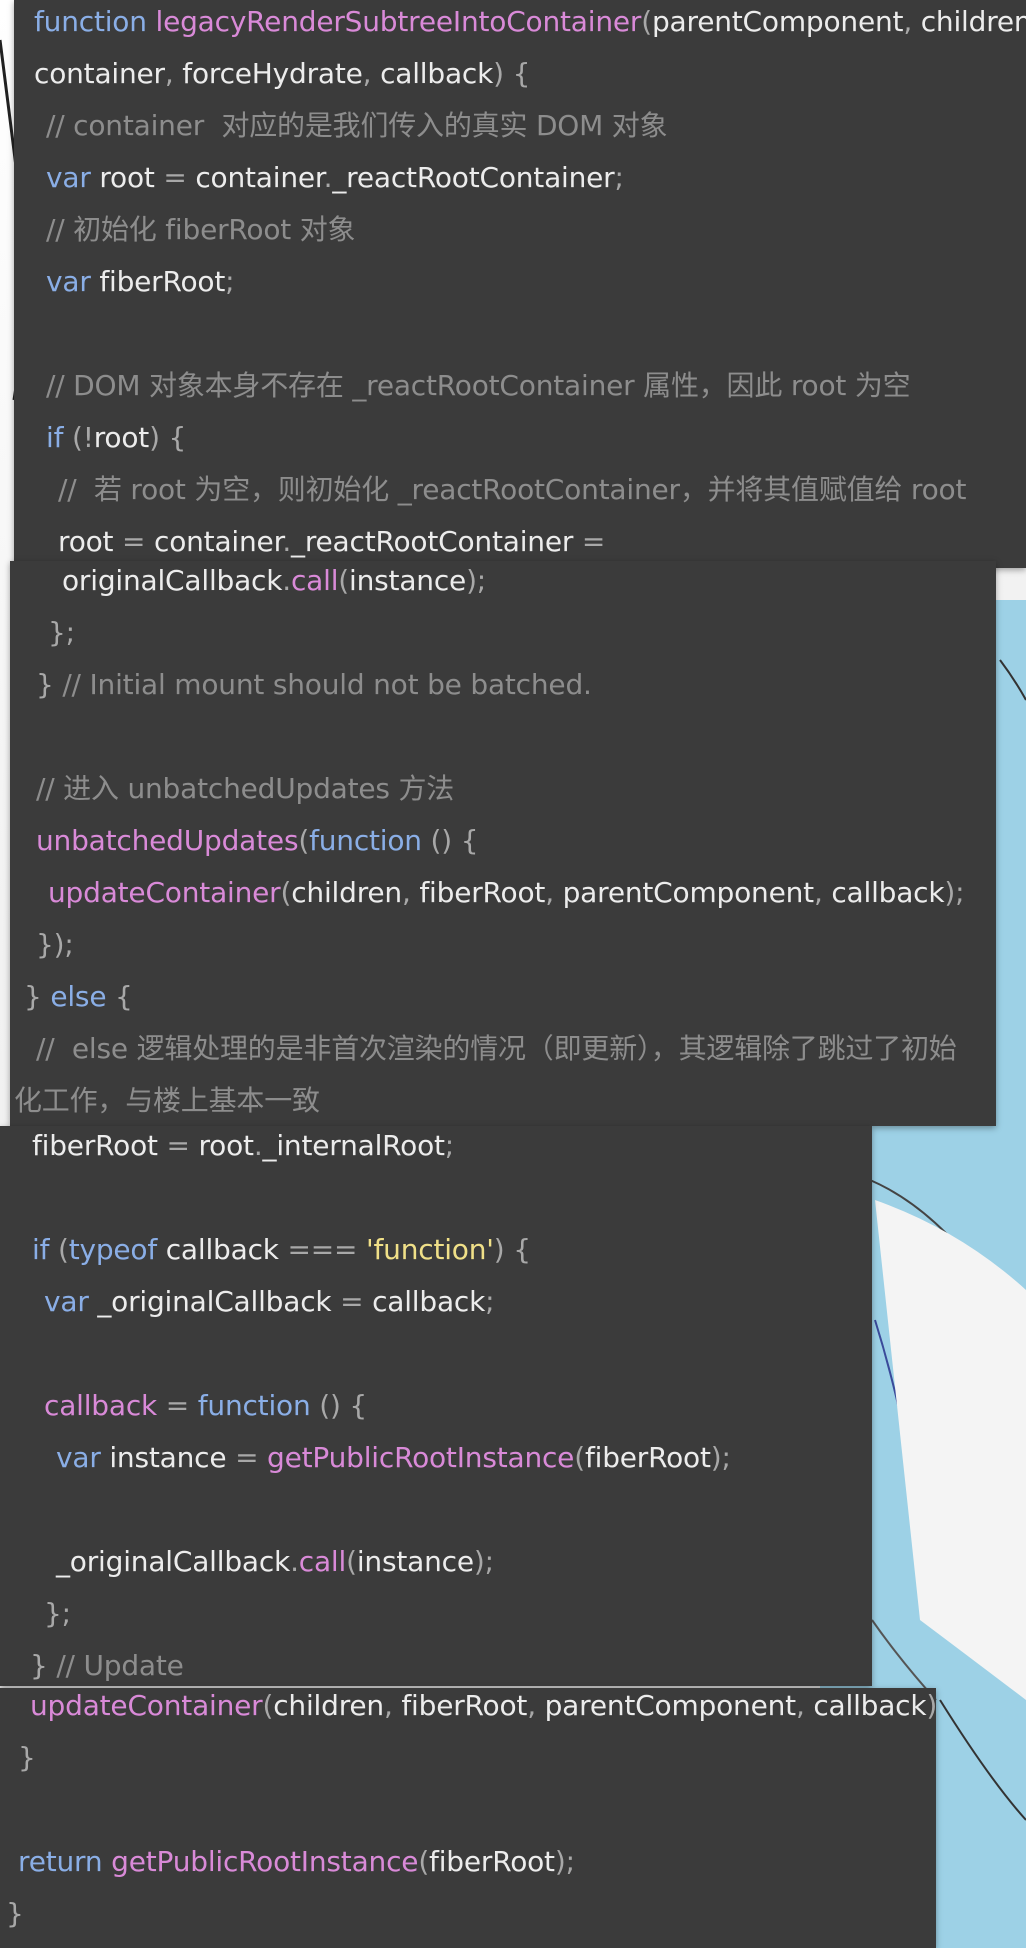  Describe the element at coordinates (255, 177) in the screenshot. I see `code-token: container` at that location.